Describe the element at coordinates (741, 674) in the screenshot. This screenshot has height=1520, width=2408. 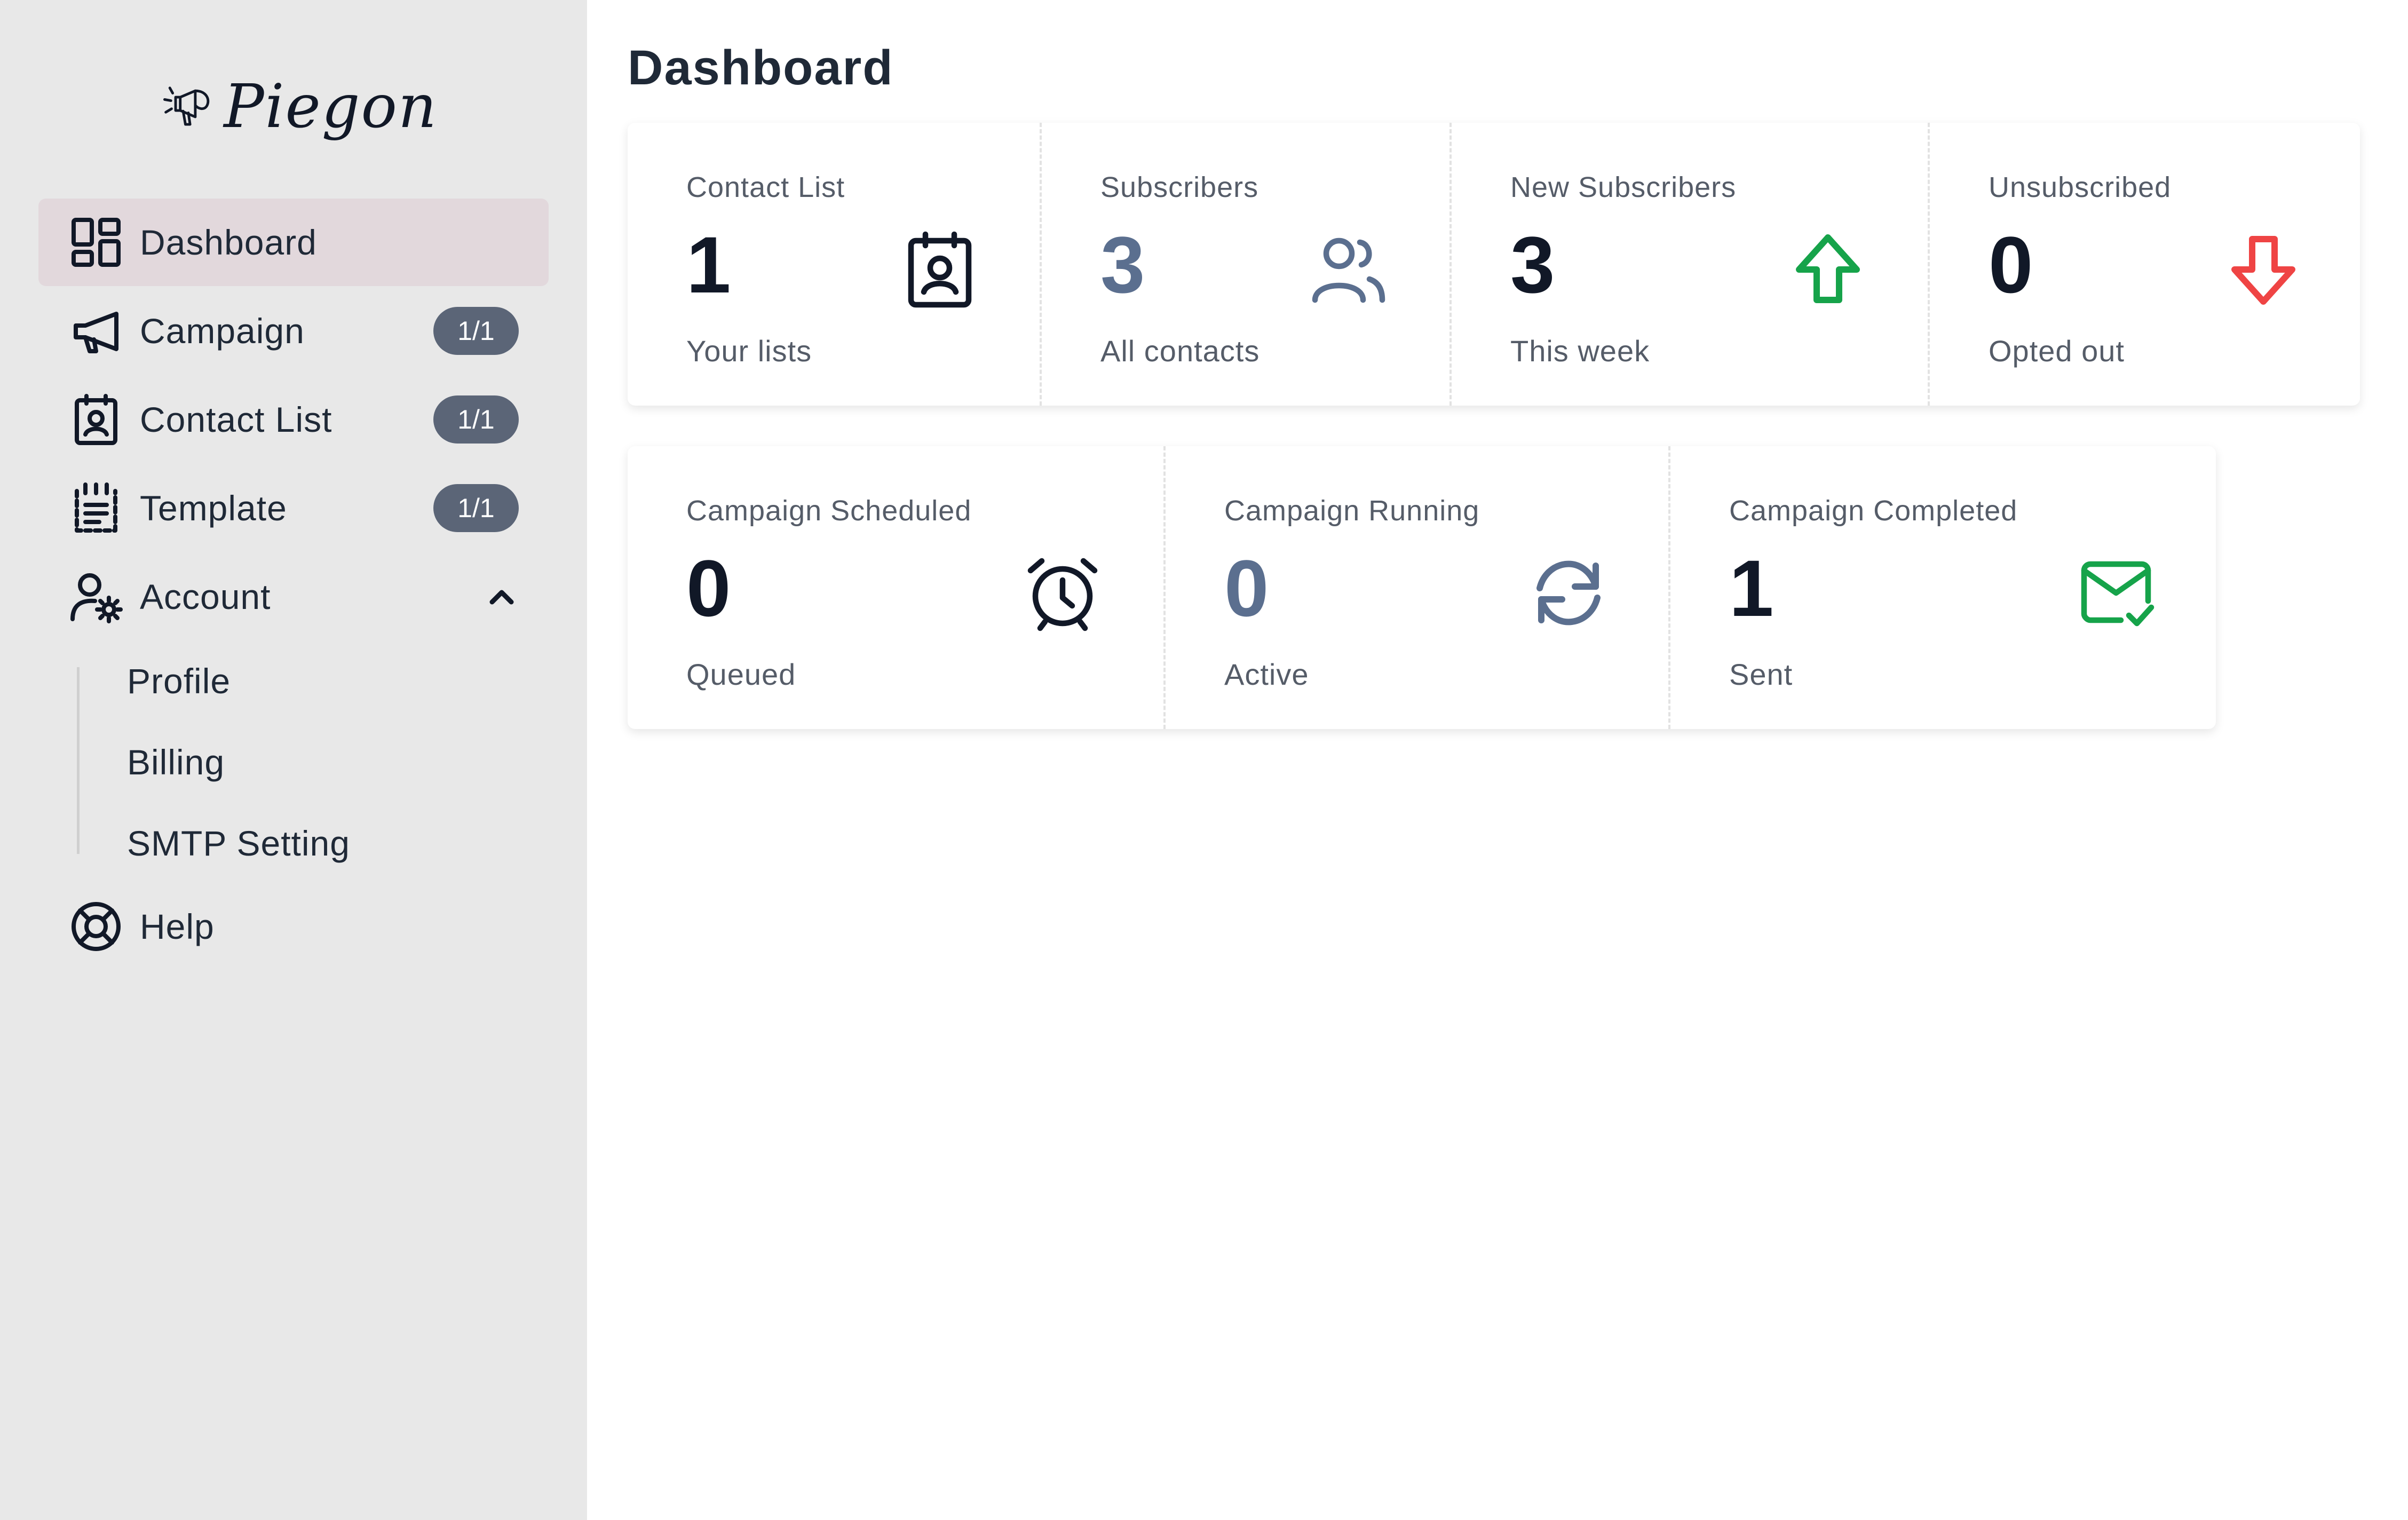
I see `stat-desc: Queued` at that location.